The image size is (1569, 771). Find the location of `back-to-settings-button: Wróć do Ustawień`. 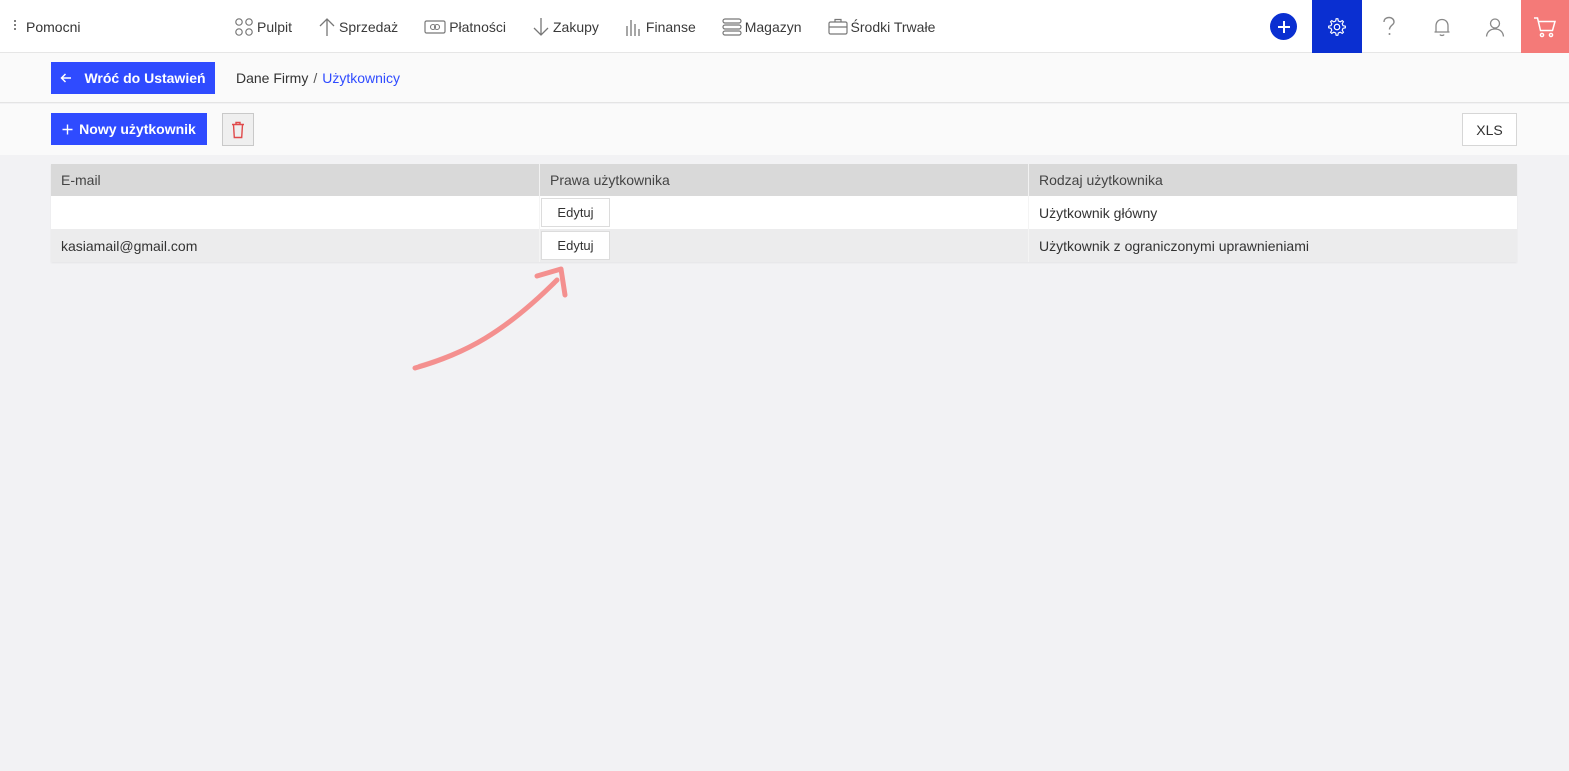

back-to-settings-button: Wróć do Ustawień is located at coordinates (133, 78).